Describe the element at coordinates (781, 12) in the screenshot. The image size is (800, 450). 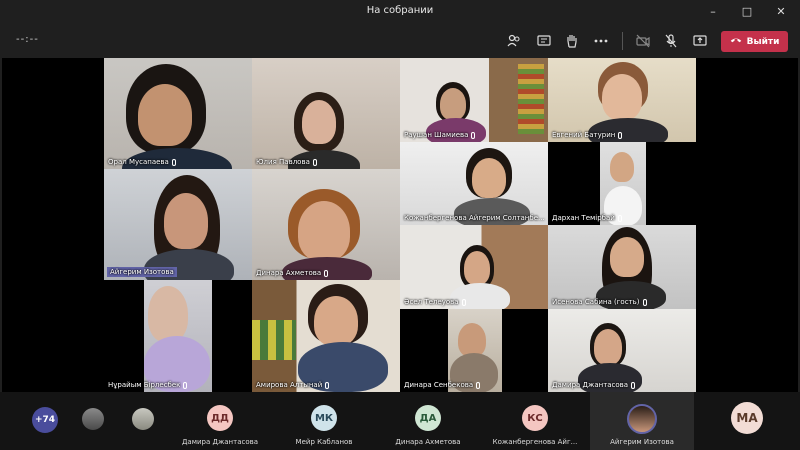
I see `close-window-button: ✕` at that location.